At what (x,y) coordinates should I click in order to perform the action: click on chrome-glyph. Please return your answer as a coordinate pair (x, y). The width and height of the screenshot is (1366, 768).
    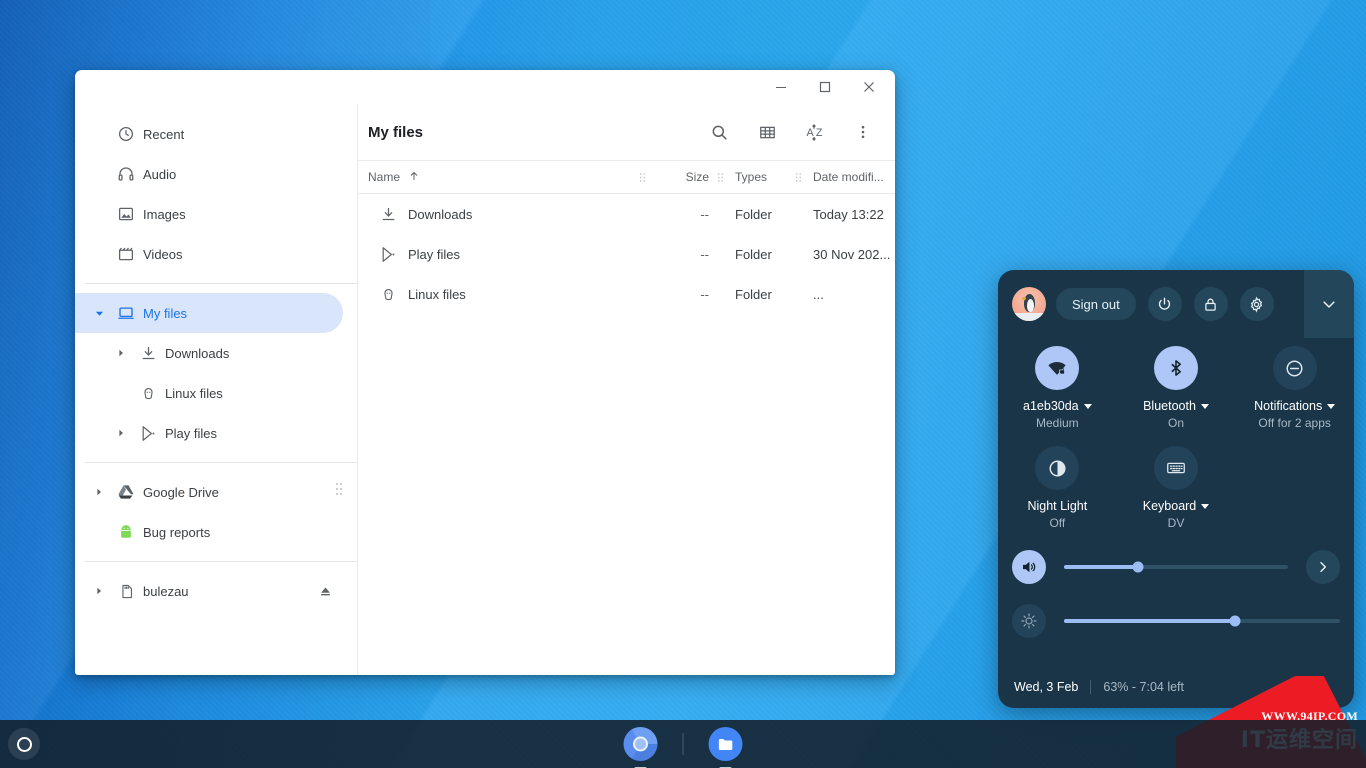
    Looking at the image, I should click on (640, 744).